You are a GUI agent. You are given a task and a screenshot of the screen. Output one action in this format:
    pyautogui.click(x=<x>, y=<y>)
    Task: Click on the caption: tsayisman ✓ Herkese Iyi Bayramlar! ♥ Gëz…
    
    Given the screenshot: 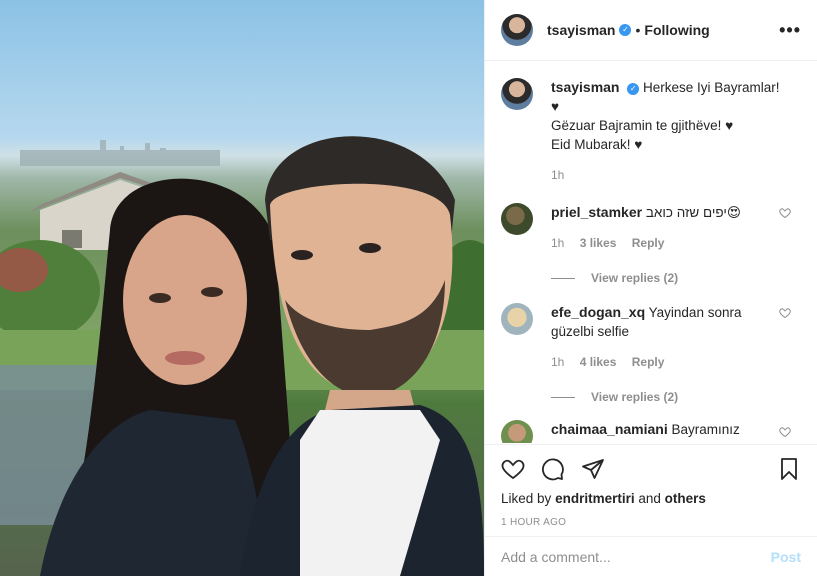 What is the action you would take?
    pyautogui.click(x=651, y=123)
    